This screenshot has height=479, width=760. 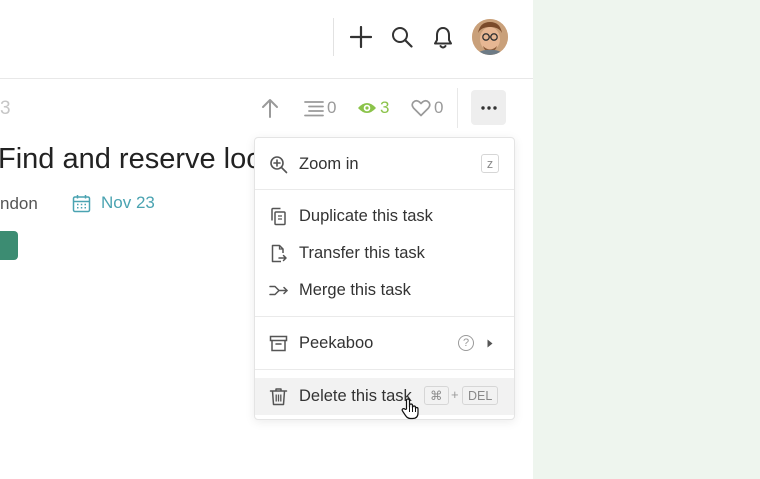 I want to click on more-options-button, so click(x=488, y=107).